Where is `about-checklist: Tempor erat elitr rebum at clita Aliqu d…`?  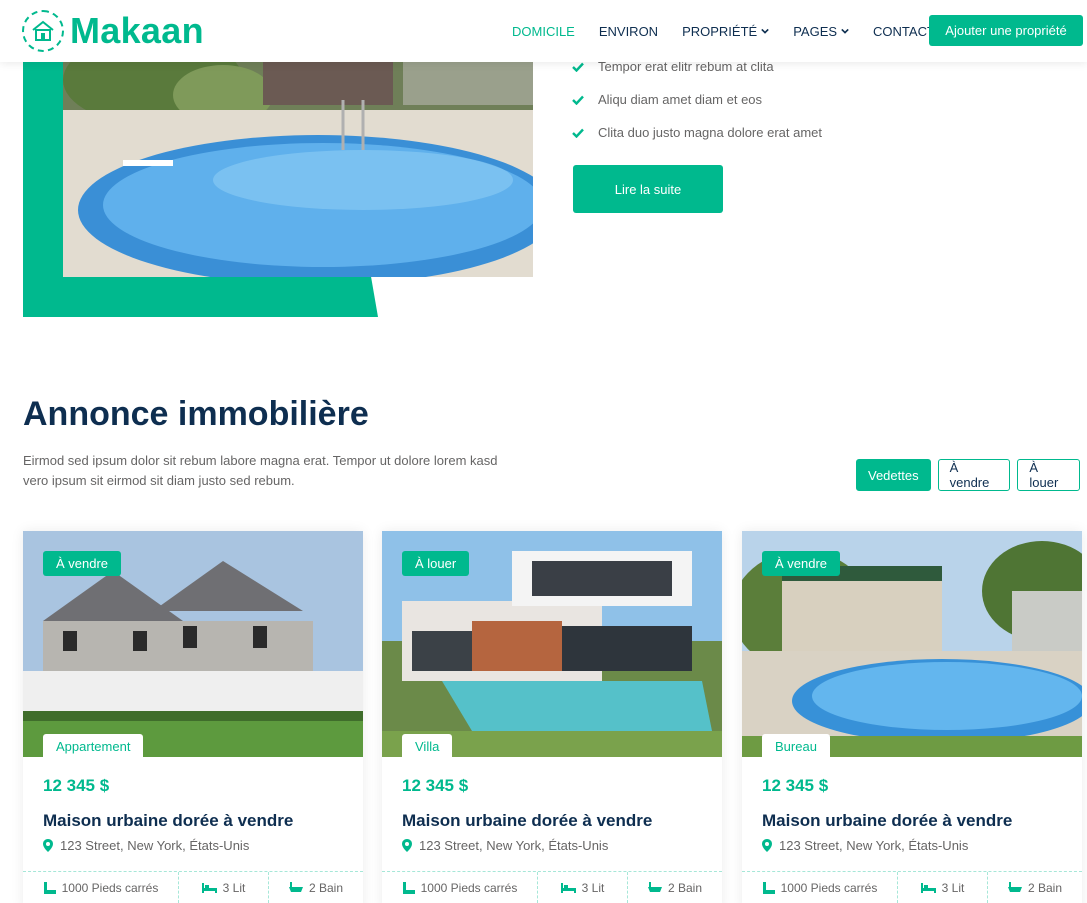 about-checklist: Tempor erat elitr rebum at clita Aliqu d… is located at coordinates (697, 99).